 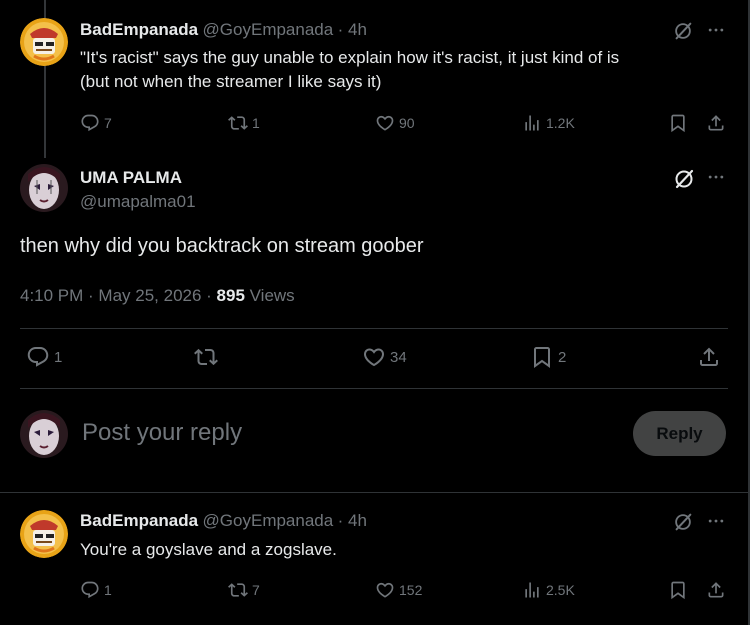 What do you see at coordinates (268, 520) in the screenshot?
I see `tweet2-author-handle: @GoyEmpanada` at bounding box center [268, 520].